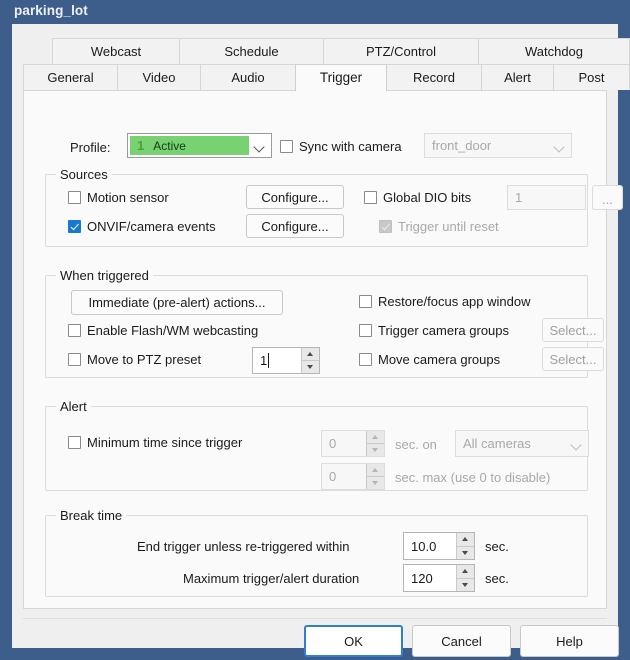 The width and height of the screenshot is (630, 660). I want to click on max-duration-spinner: 120, so click(439, 578).